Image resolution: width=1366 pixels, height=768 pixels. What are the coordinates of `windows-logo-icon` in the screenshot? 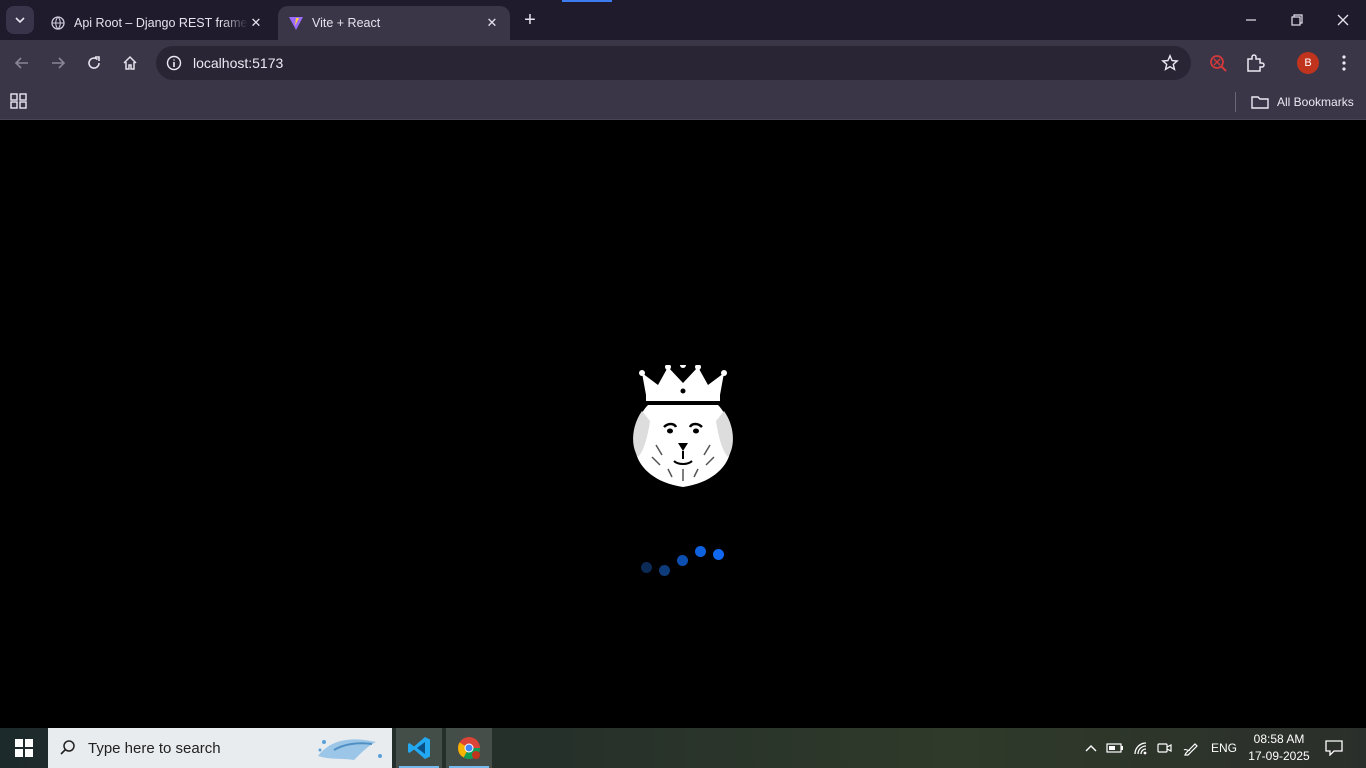 It's located at (24, 748).